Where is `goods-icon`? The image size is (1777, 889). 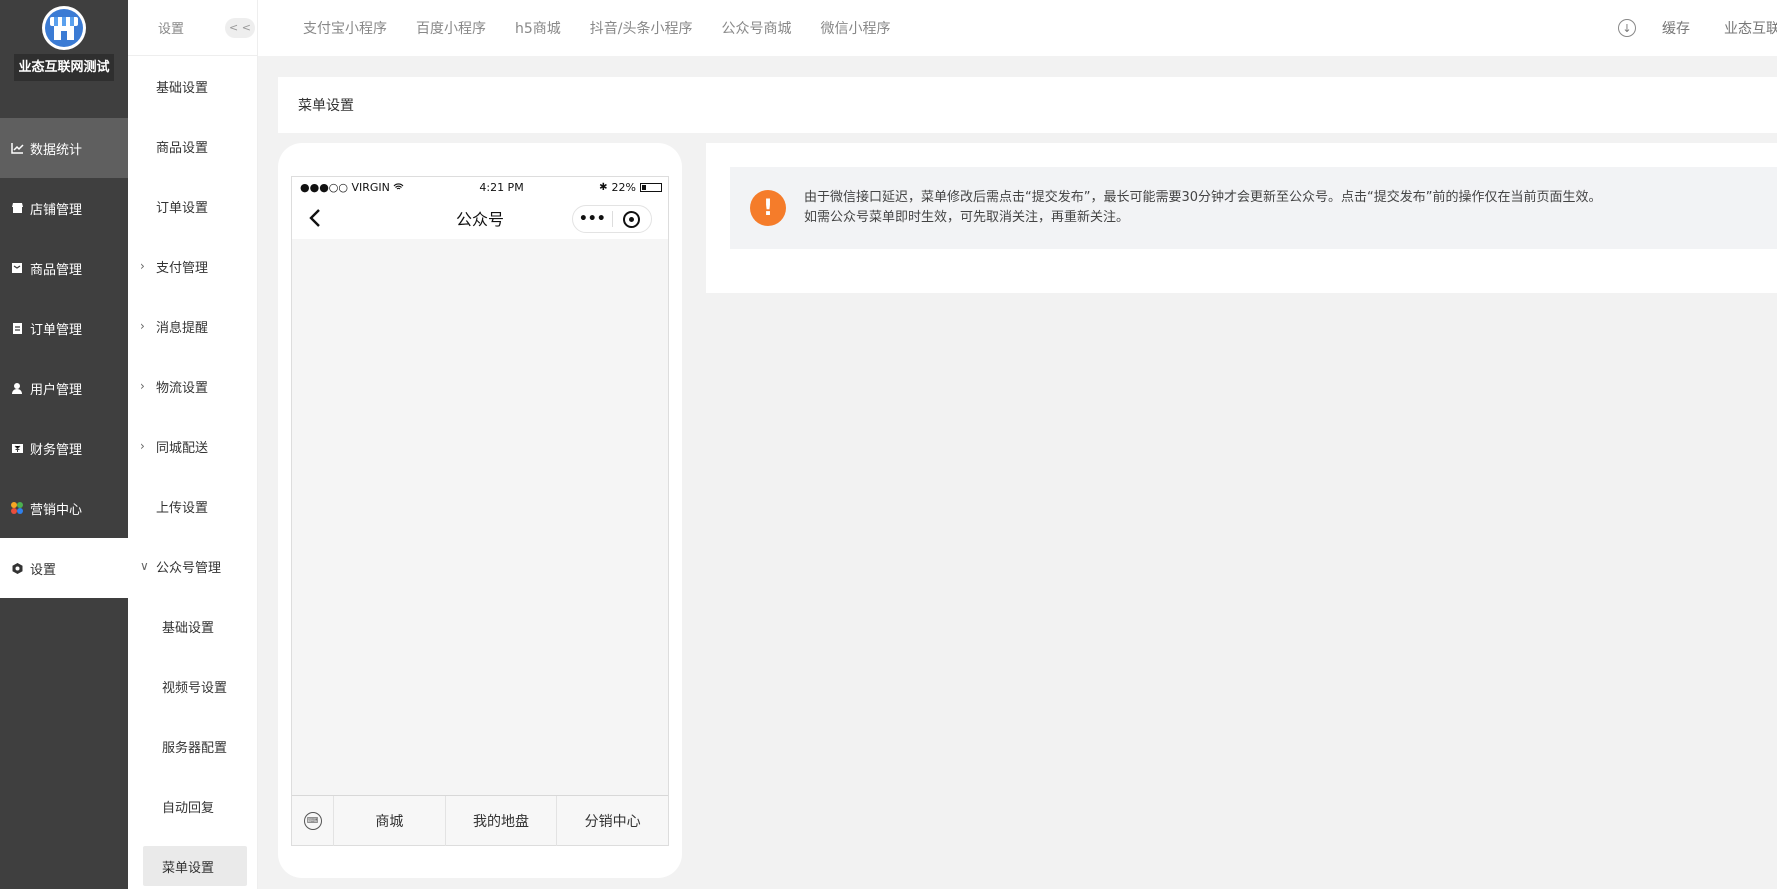 goods-icon is located at coordinates (17, 268).